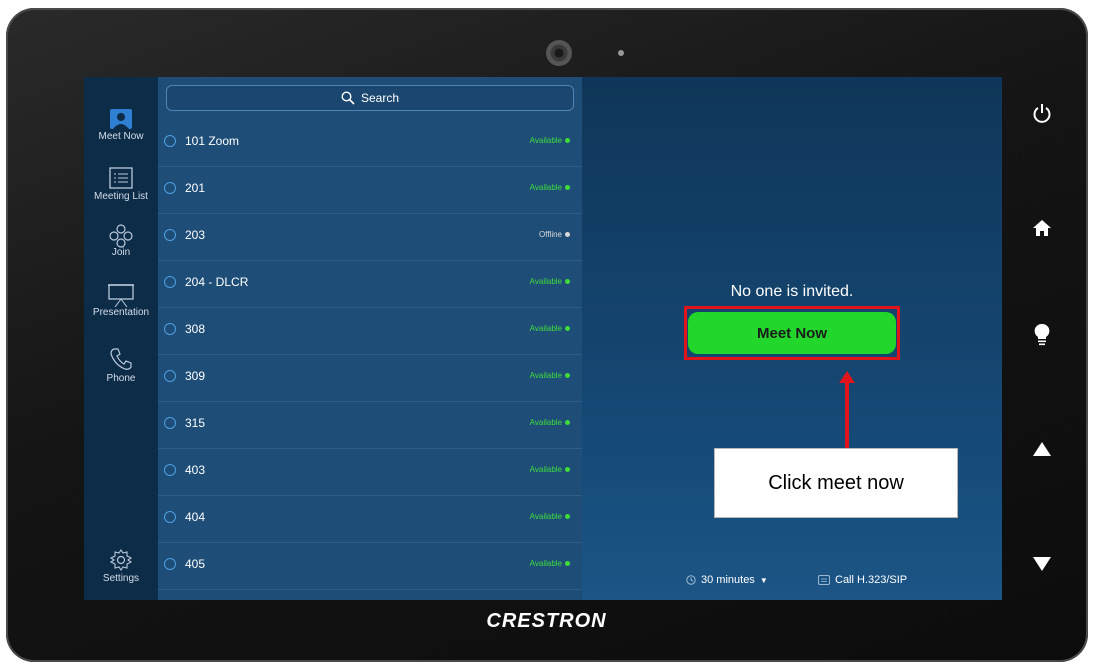 Image resolution: width=1093 pixels, height=664 pixels. I want to click on person-icon, so click(121, 119).